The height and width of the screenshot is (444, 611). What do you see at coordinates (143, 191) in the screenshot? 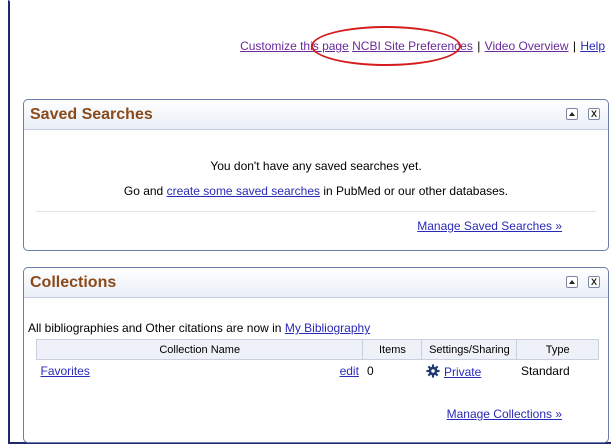
I see `prompt-prefix: Go and` at bounding box center [143, 191].